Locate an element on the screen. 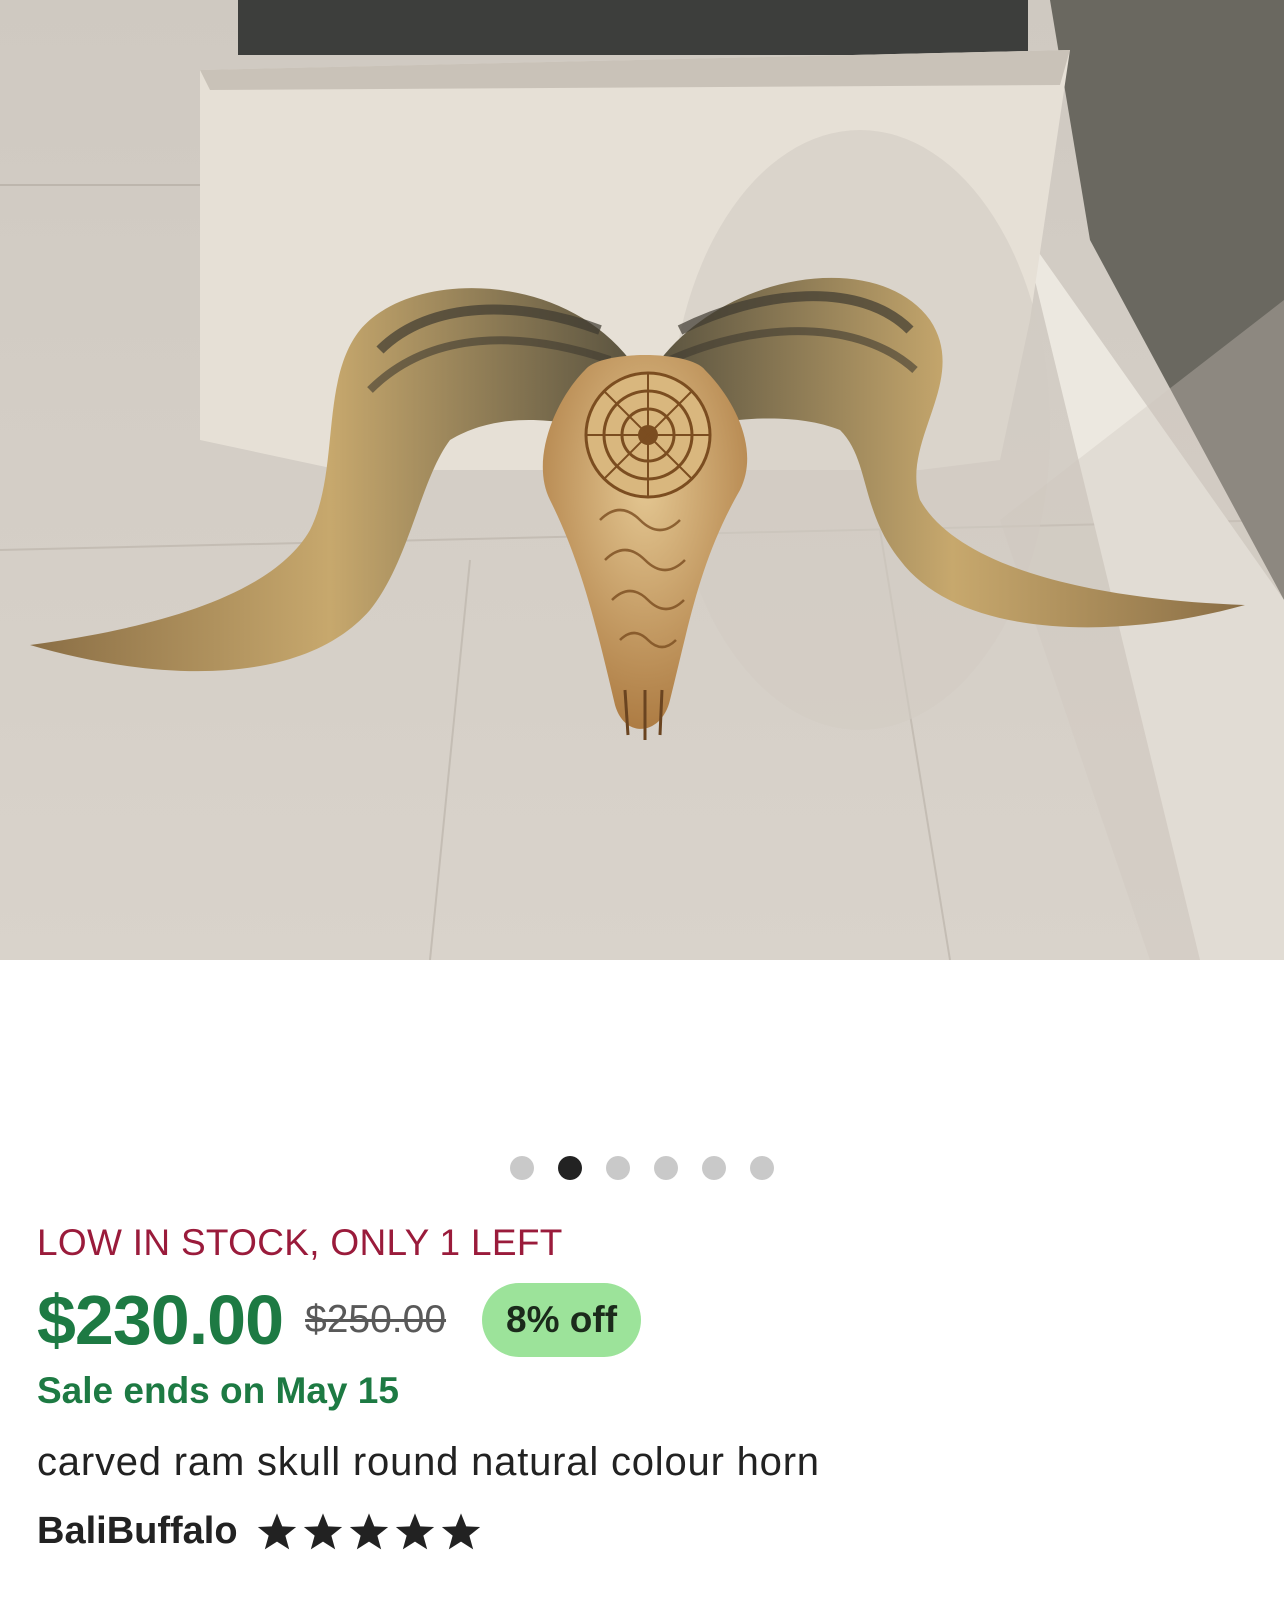  seller-row: BaliBuffalo is located at coordinates (259, 1531).